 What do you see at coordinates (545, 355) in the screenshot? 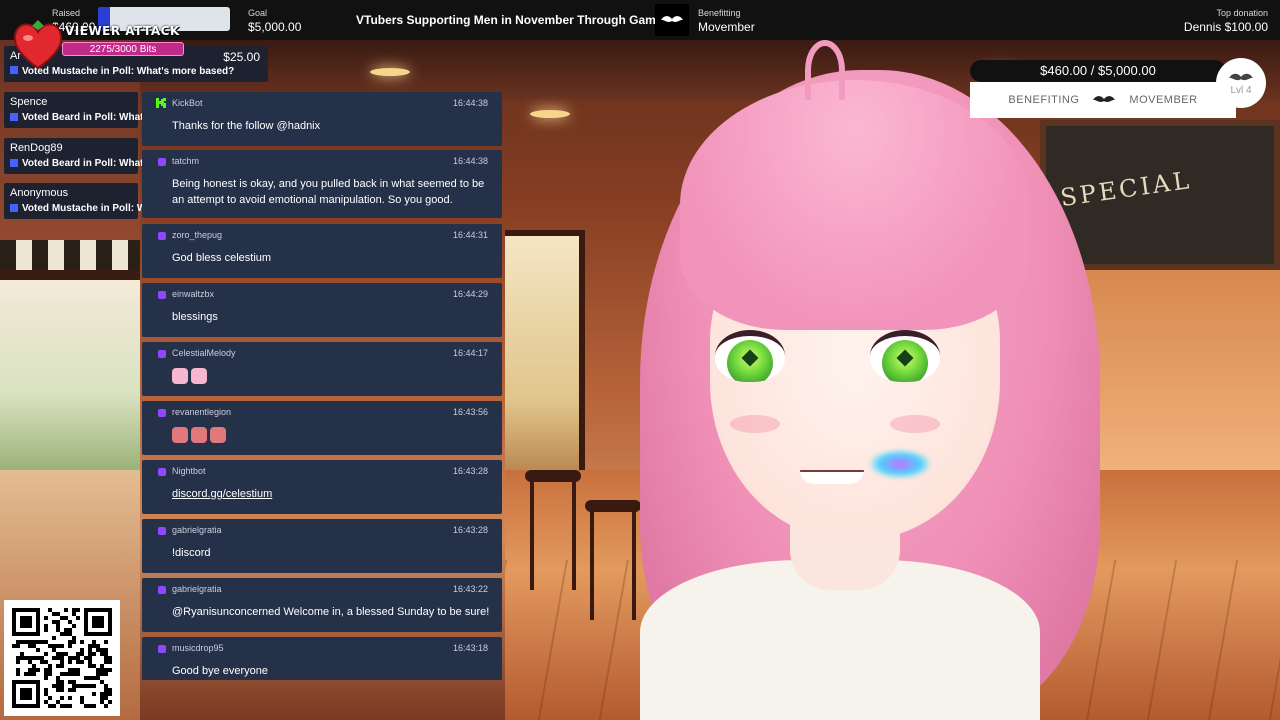
I see `cafe-doorway` at bounding box center [545, 355].